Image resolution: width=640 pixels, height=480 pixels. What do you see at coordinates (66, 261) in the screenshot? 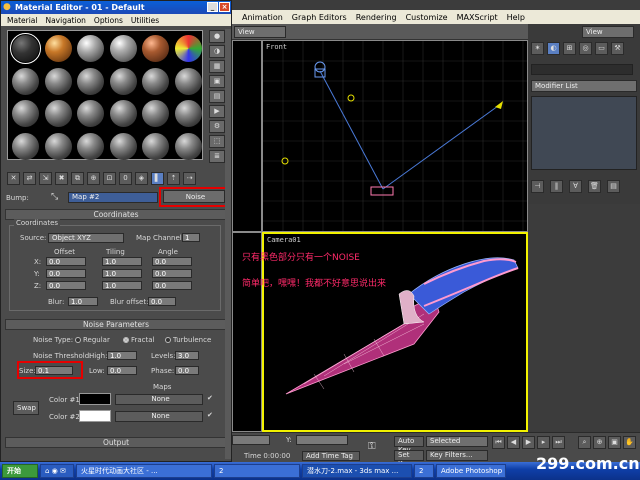
I see `offset-x-field: 0.0` at bounding box center [66, 261].